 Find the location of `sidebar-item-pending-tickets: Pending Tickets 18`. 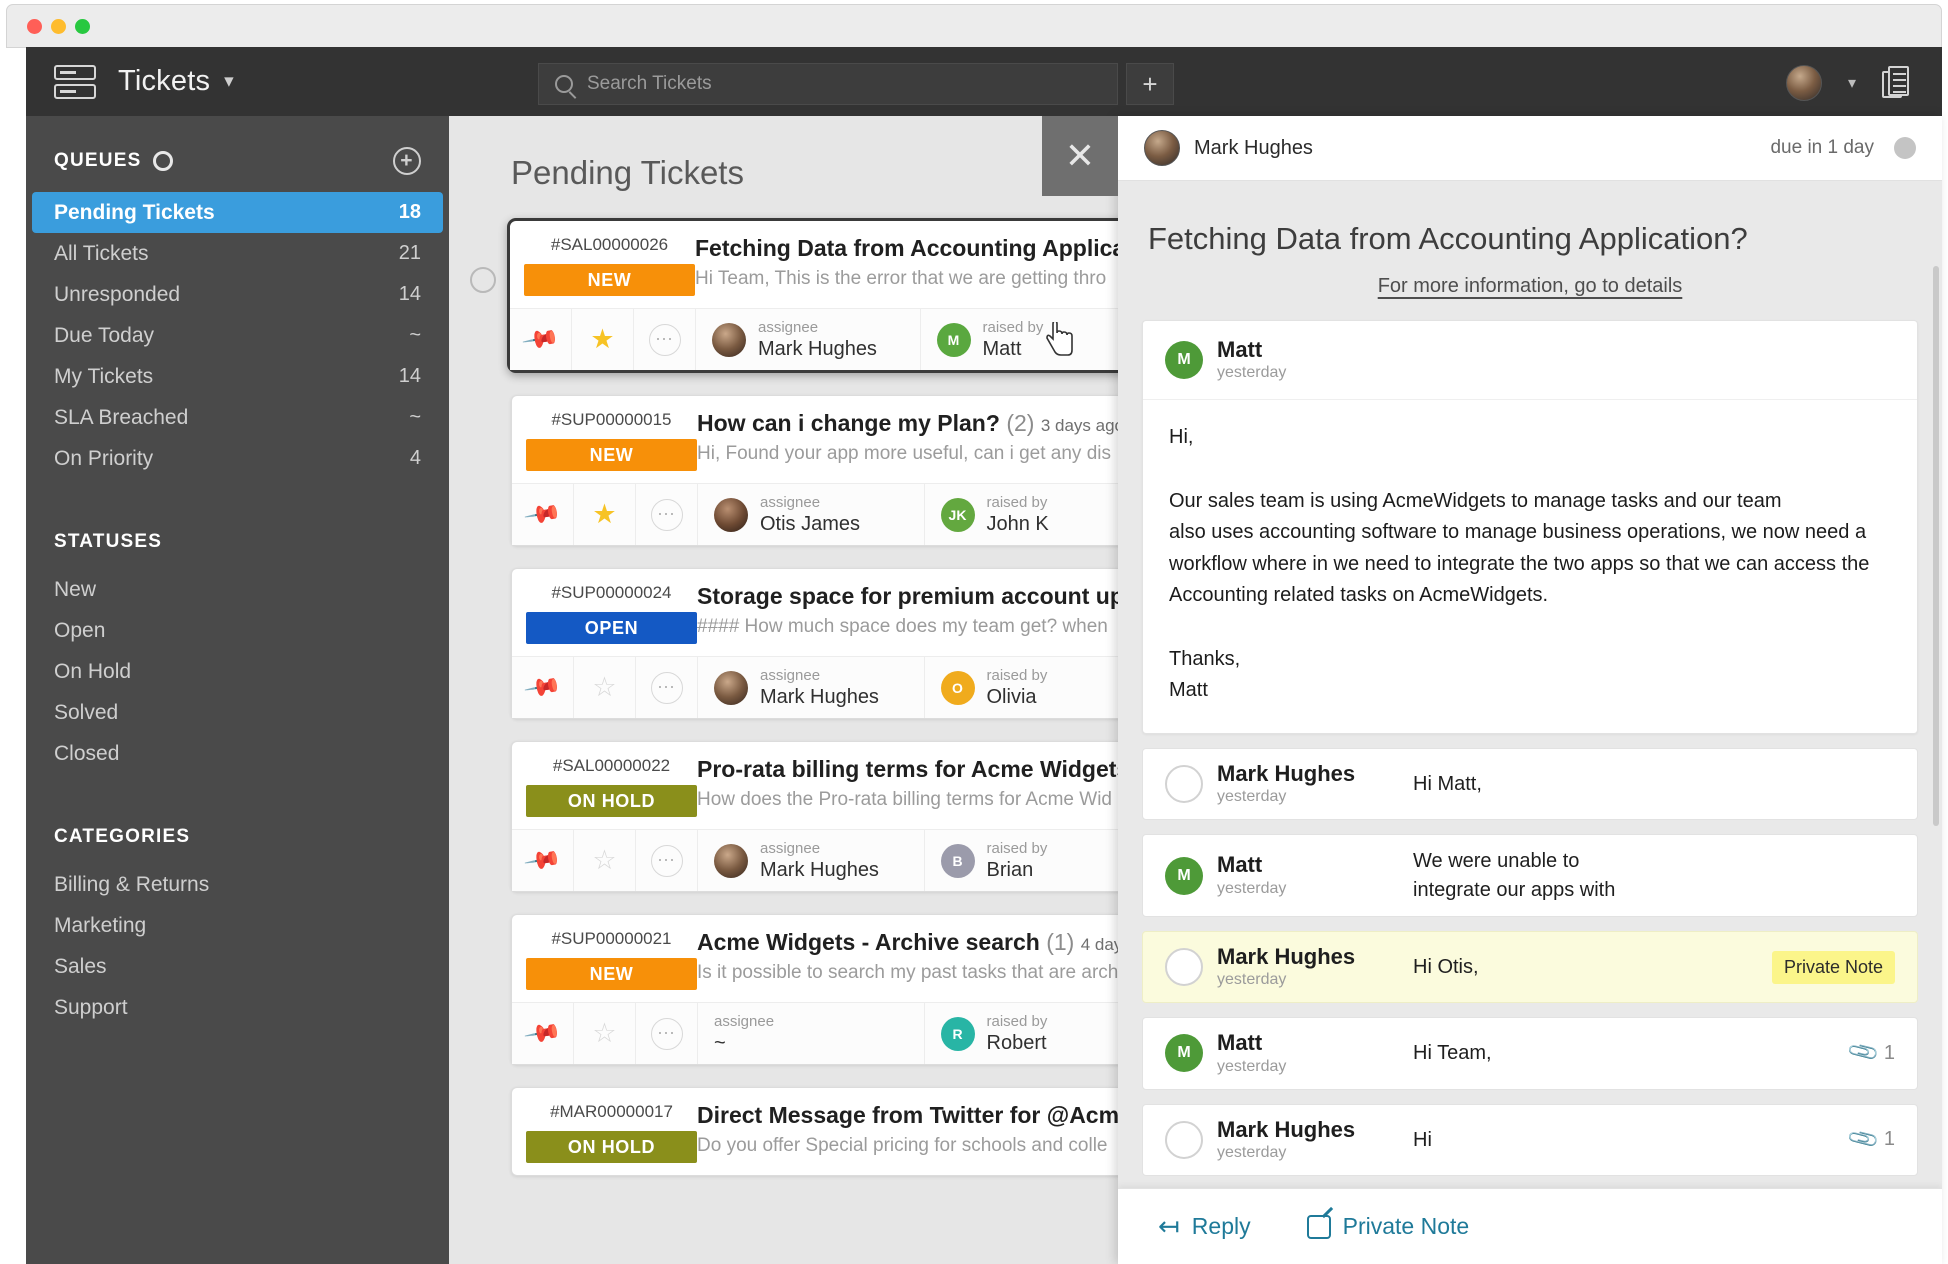

sidebar-item-pending-tickets: Pending Tickets 18 is located at coordinates (237, 212).